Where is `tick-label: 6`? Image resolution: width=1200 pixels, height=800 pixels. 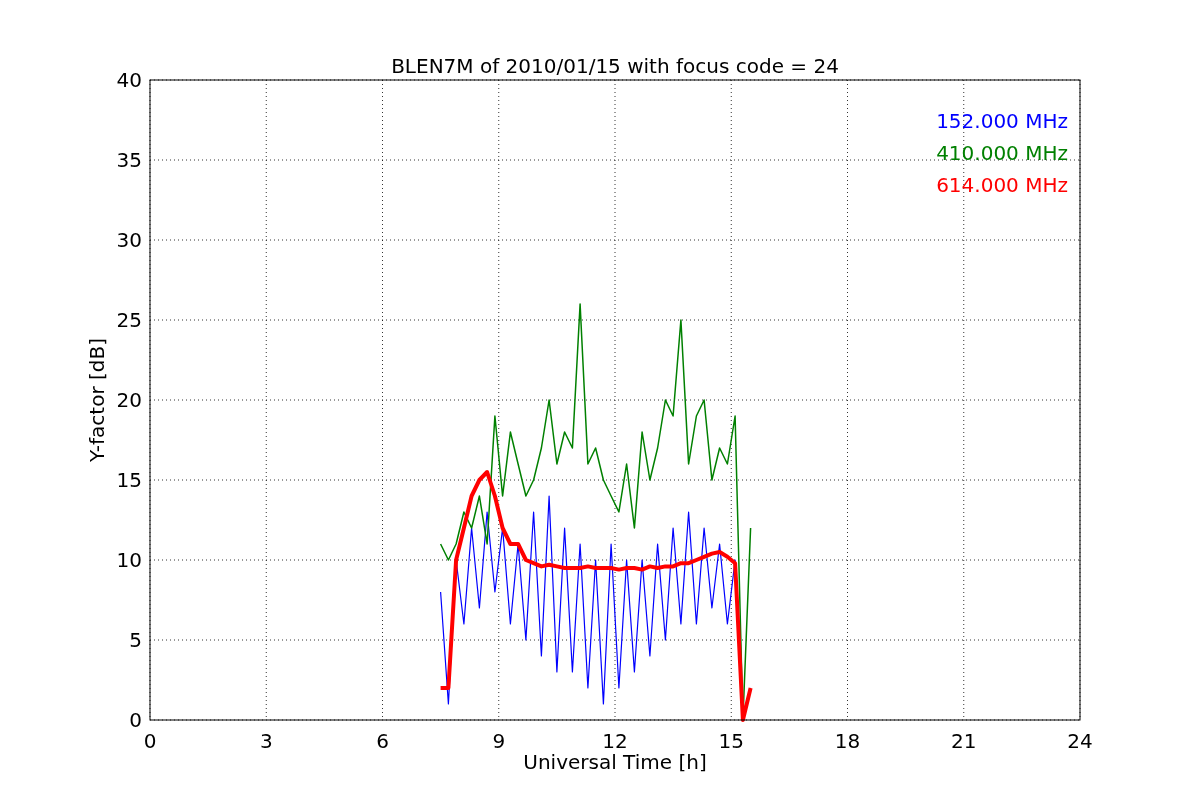
tick-label: 6 is located at coordinates (382, 741).